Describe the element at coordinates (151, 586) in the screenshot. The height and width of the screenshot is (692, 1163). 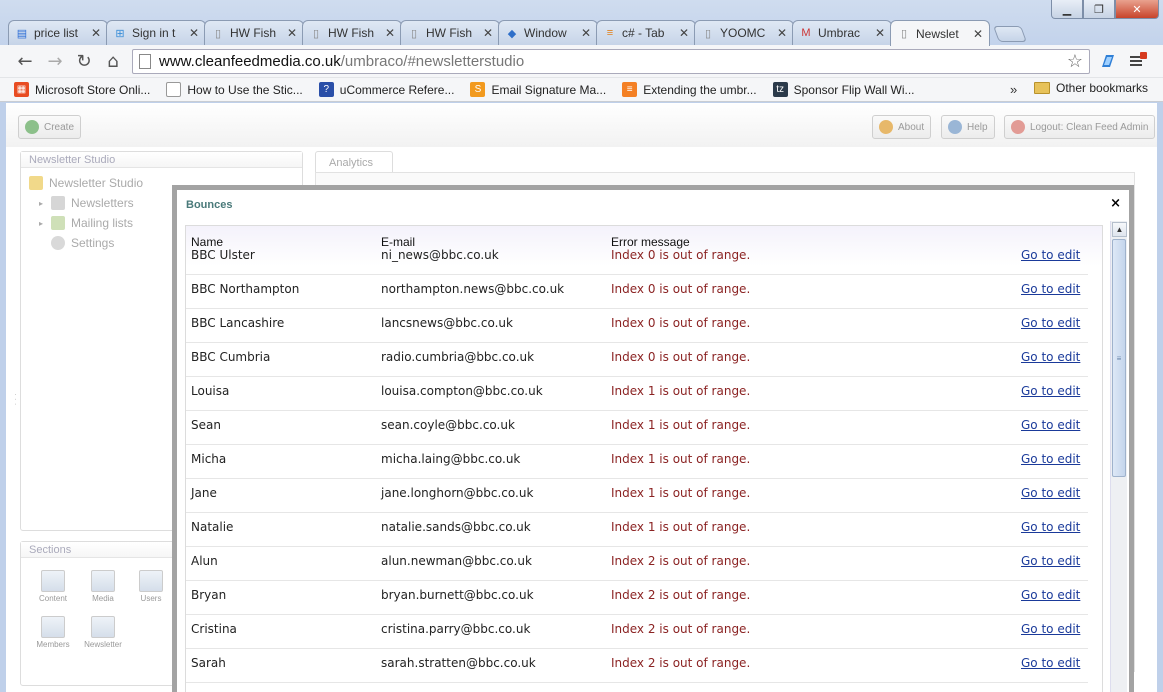
I see `section-users: Users` at that location.